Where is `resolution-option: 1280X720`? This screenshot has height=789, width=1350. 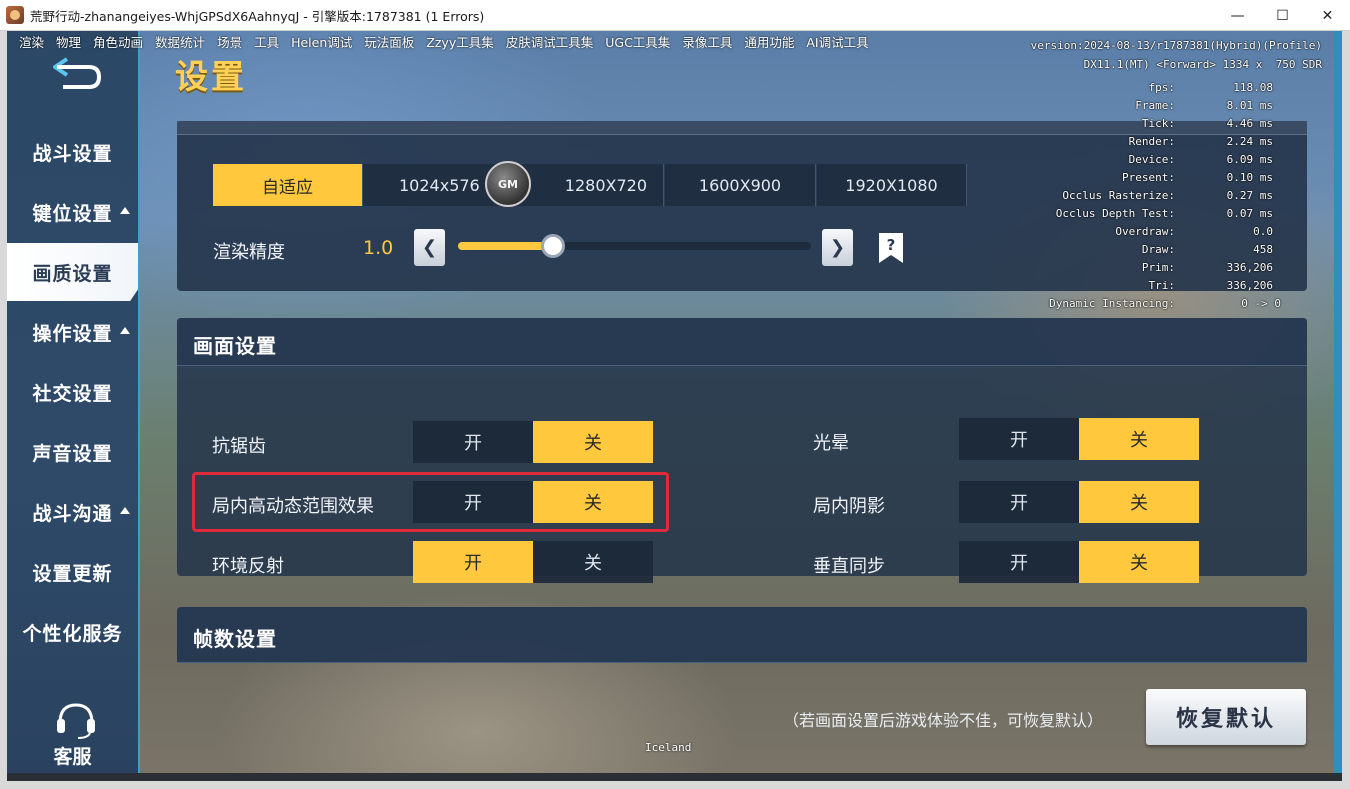 resolution-option: 1280X720 is located at coordinates (588, 185).